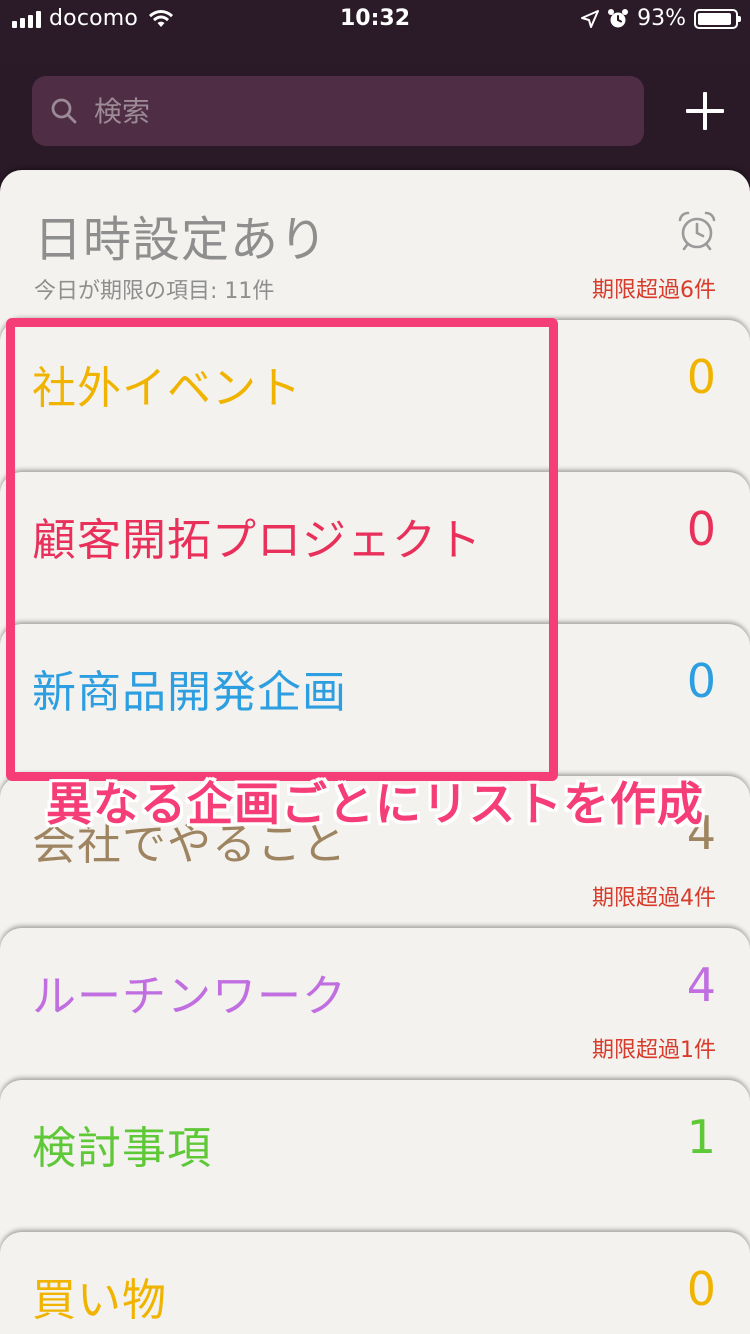  Describe the element at coordinates (167, 388) in the screenshot. I see `list-title: 社外イベント` at that location.